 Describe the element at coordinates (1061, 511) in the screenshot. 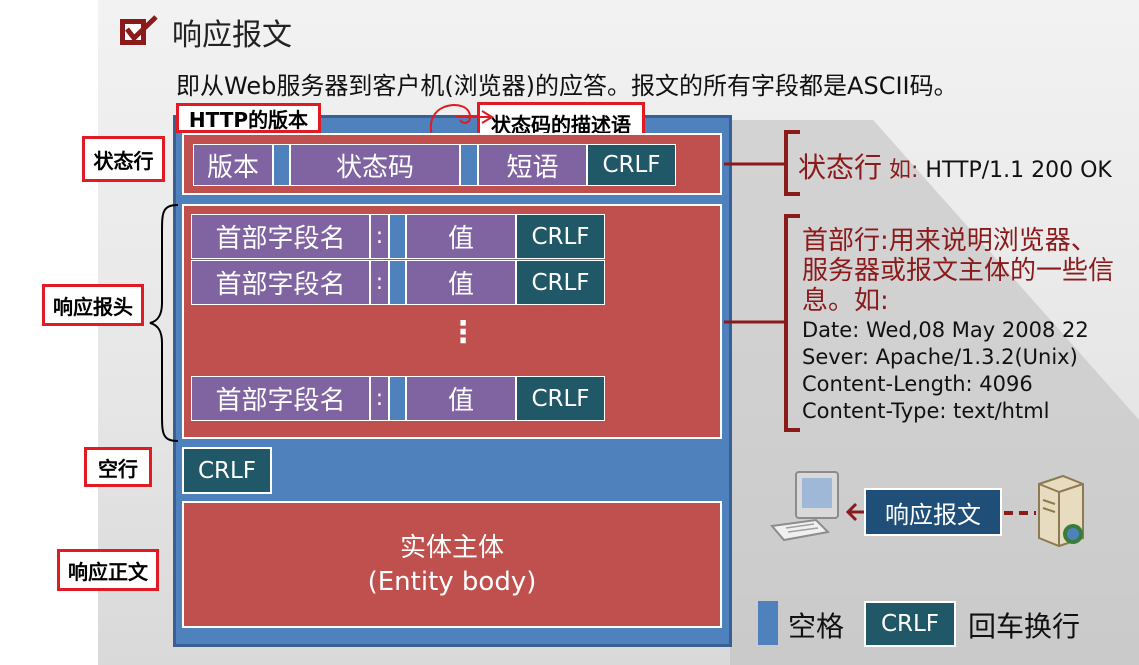

I see `server-icon` at that location.